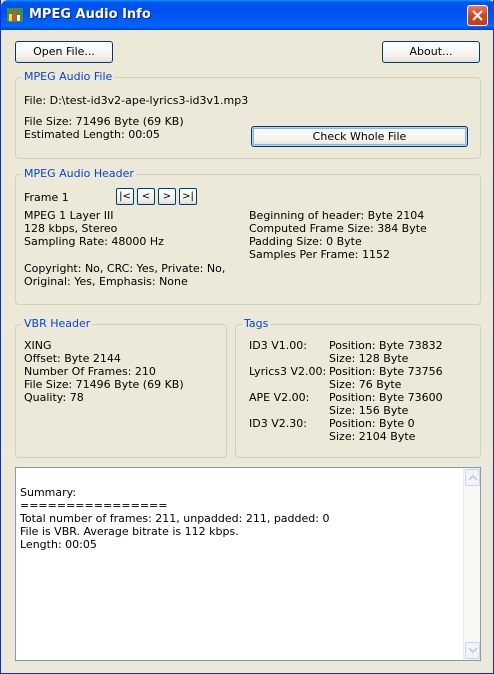 The height and width of the screenshot is (674, 494). Describe the element at coordinates (319, 254) in the screenshot. I see `header-detail-line: Samples Per Frame: 1152` at that location.